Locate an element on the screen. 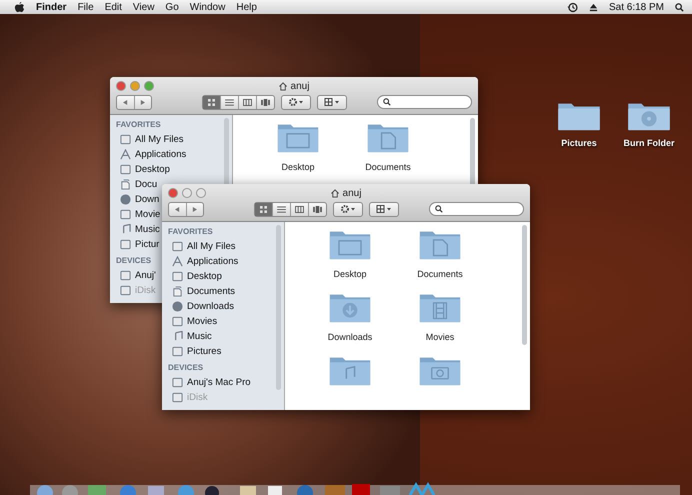 The image size is (692, 495). sidebar-item: Documents is located at coordinates (211, 291).